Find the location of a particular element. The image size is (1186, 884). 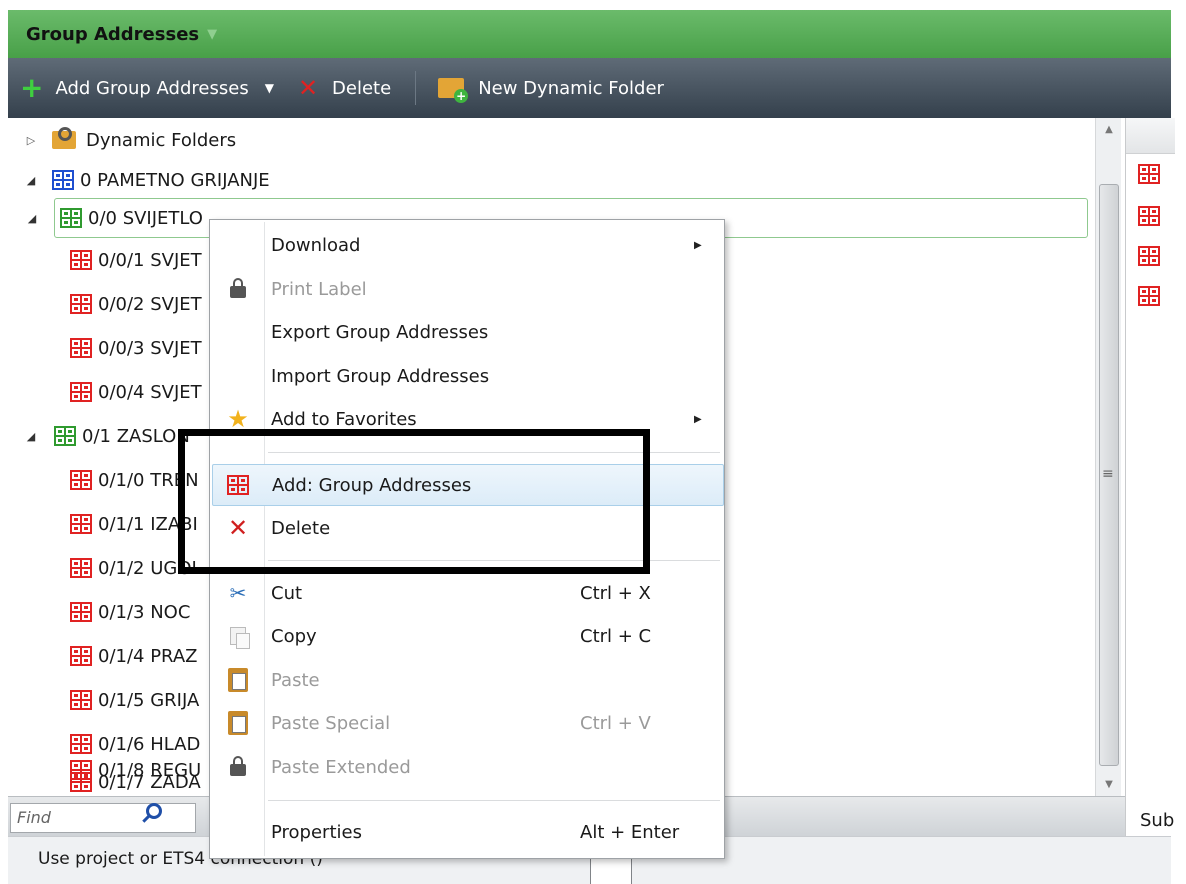

panel-title-bar: Group Addresses ▼ is located at coordinates (589, 34).